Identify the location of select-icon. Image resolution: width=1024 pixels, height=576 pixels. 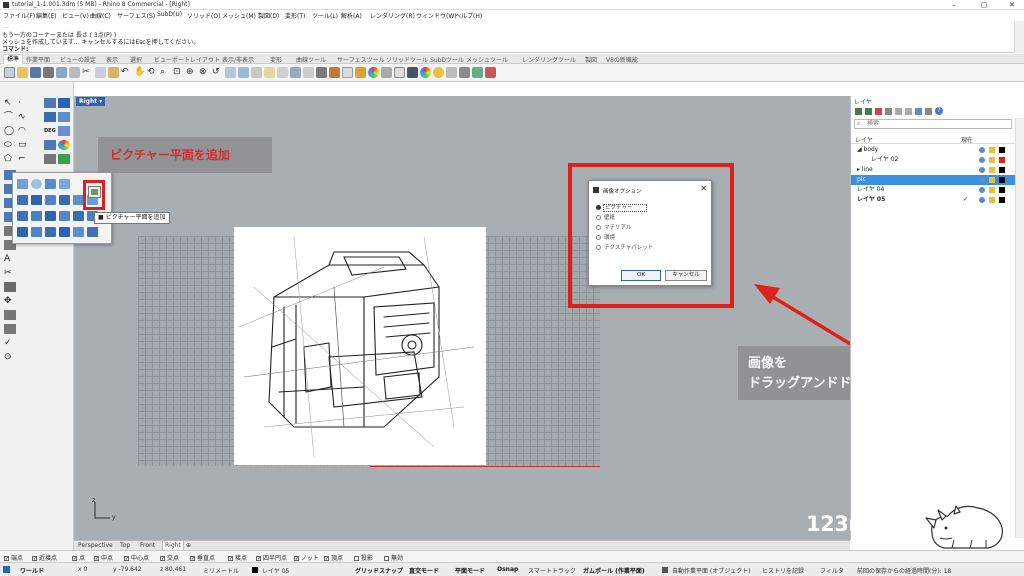
(269, 72).